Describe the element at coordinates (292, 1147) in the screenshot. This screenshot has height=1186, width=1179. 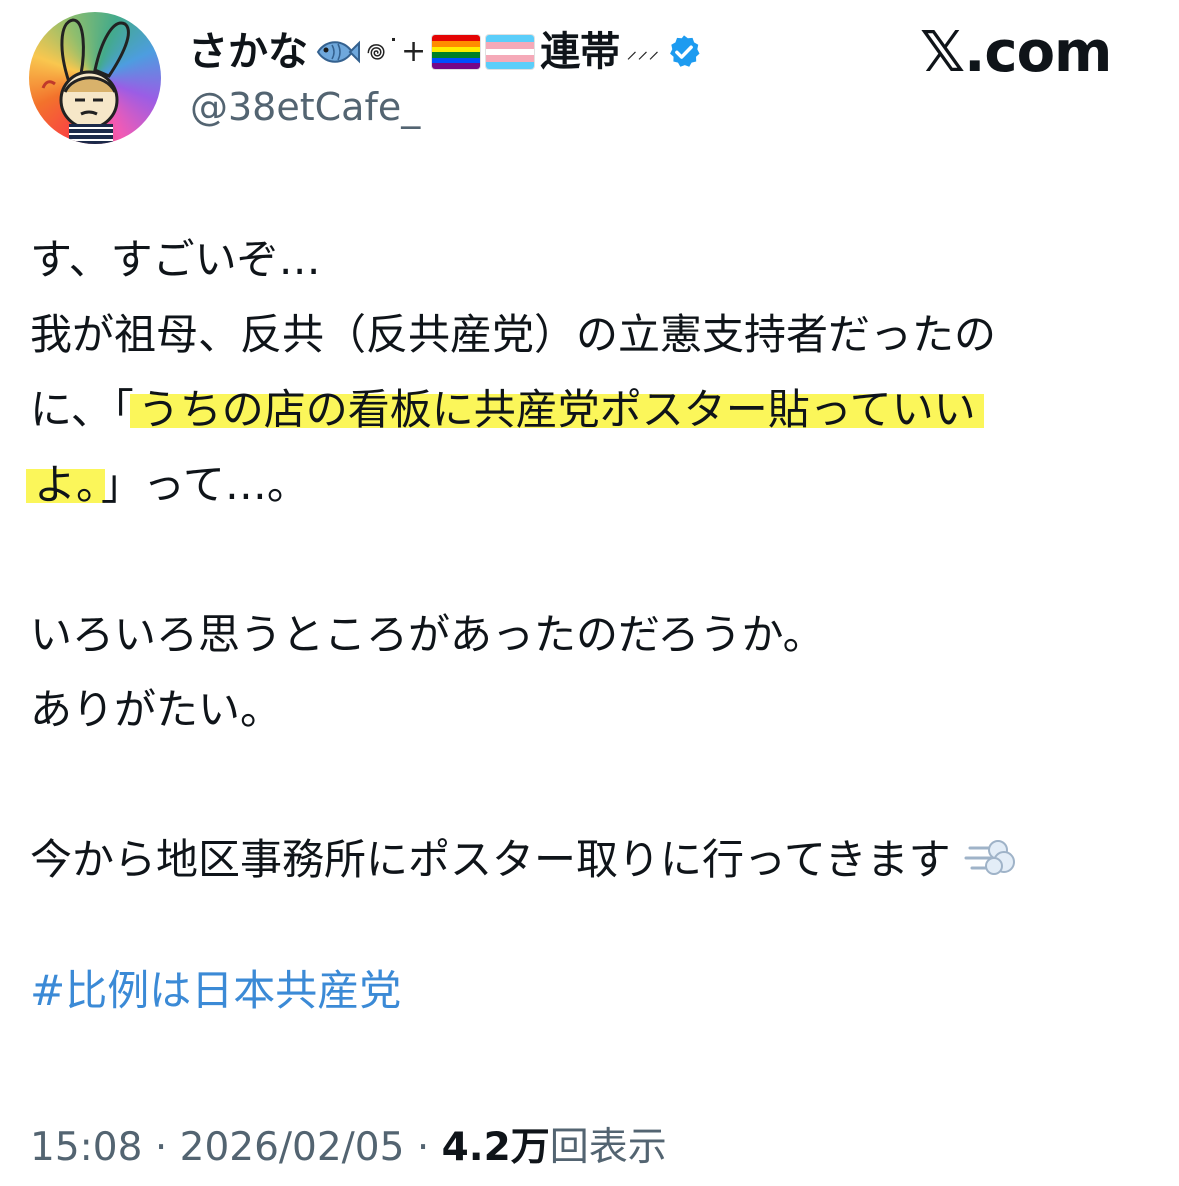
I see `post-date: 2026/02/05` at that location.